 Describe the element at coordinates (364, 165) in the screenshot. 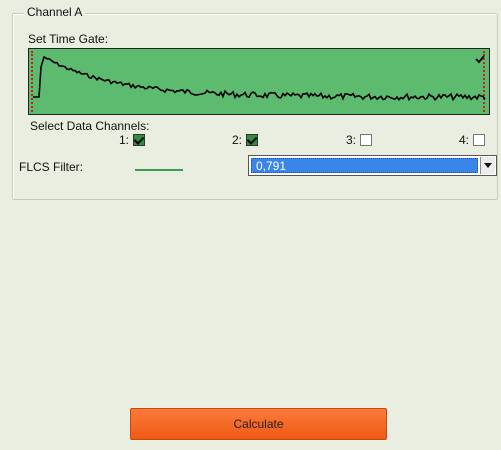

I see `flcs-filter-value: 0,791` at that location.